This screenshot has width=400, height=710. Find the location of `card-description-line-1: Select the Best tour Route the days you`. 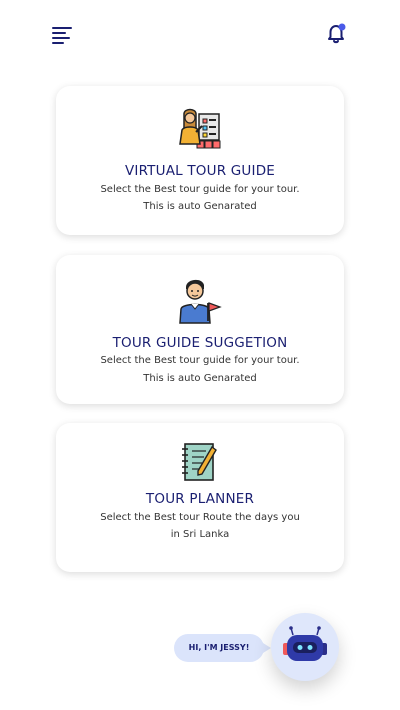

card-description-line-1: Select the Best tour Route the days you is located at coordinates (200, 517).